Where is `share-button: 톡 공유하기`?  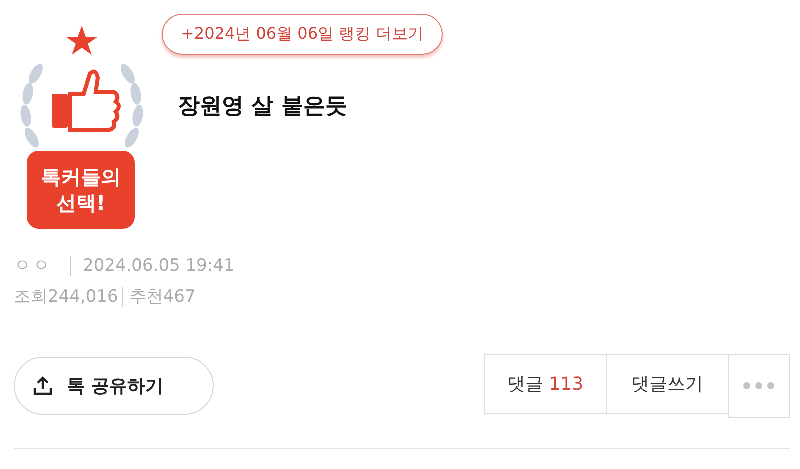
share-button: 톡 공유하기 is located at coordinates (114, 386).